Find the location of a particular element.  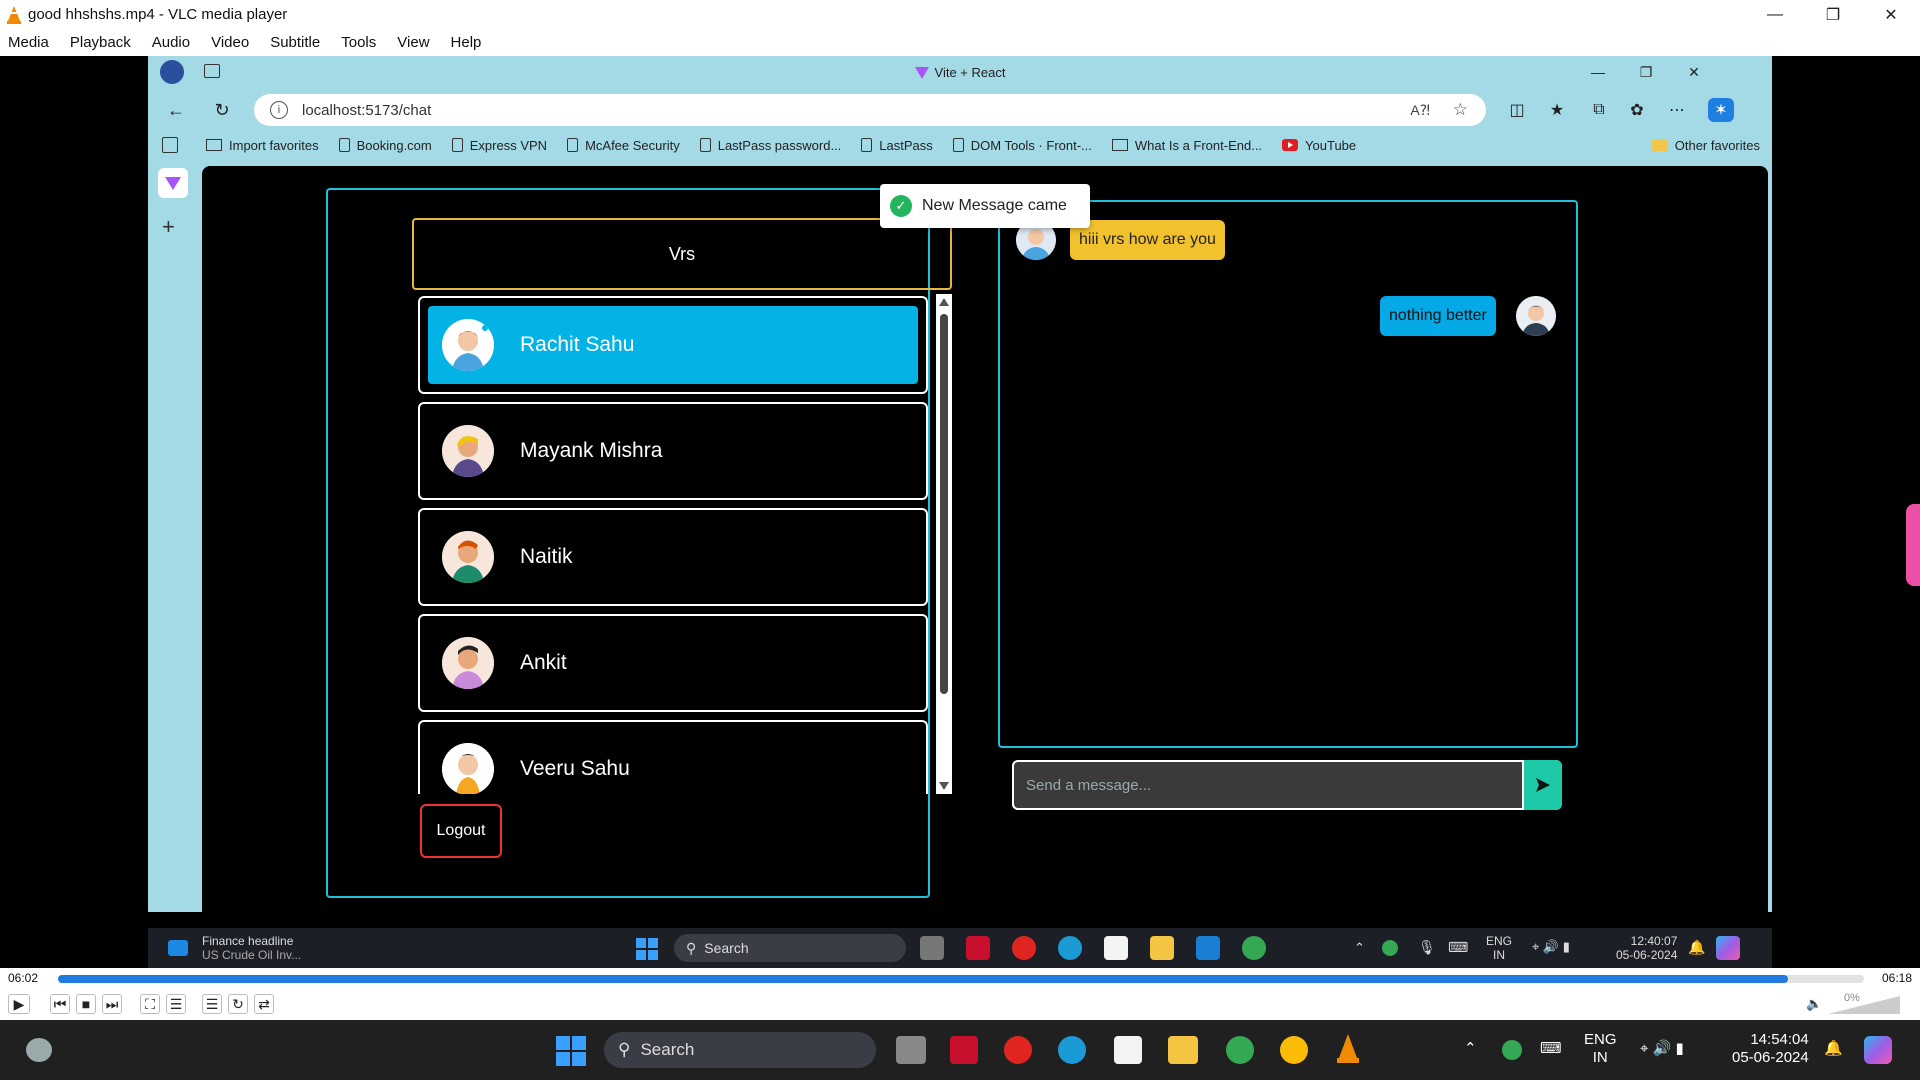

restore-button: ❐ is located at coordinates (1833, 14).